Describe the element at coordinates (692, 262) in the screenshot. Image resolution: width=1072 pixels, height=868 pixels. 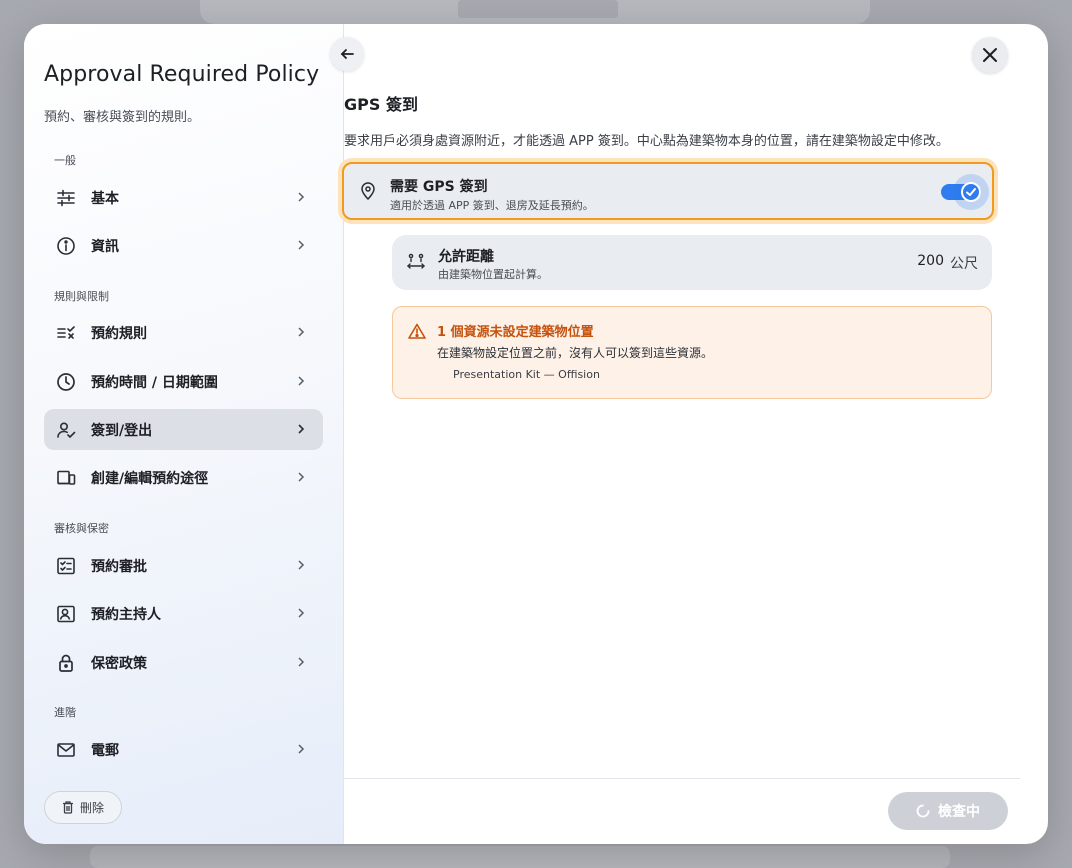
I see `allowed-distance-setting: 允許距離 由建築物位置起計算。 200 公尺` at that location.